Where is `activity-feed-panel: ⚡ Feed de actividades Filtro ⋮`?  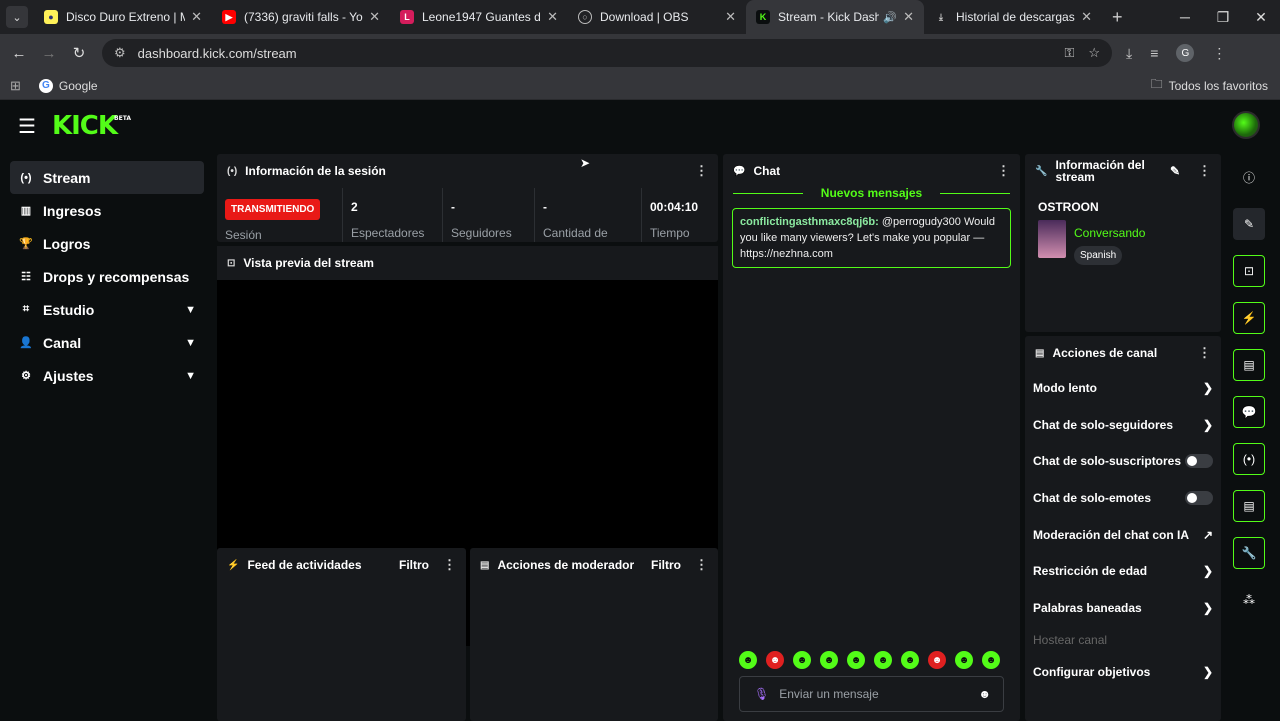
activity-feed-panel: ⚡ Feed de actividades Filtro ⋮ is located at coordinates (341, 634).